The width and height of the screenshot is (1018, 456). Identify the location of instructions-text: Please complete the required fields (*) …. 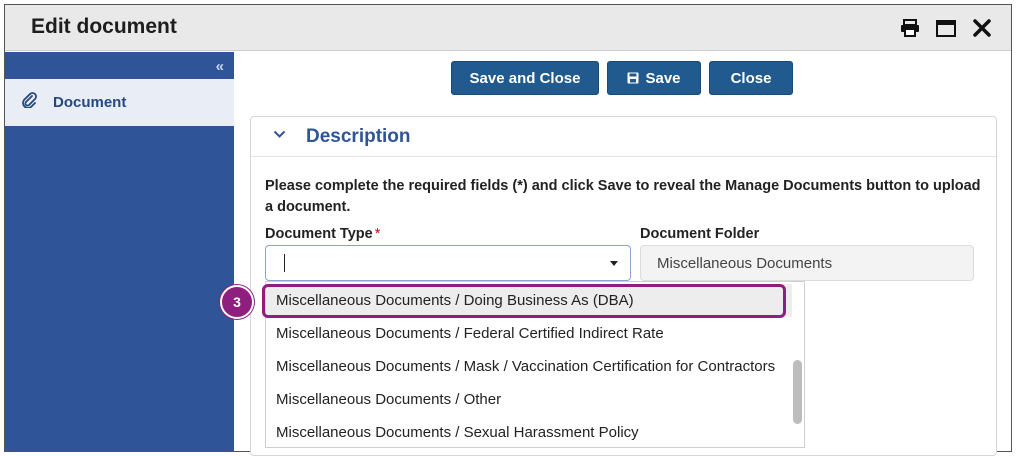
(623, 196).